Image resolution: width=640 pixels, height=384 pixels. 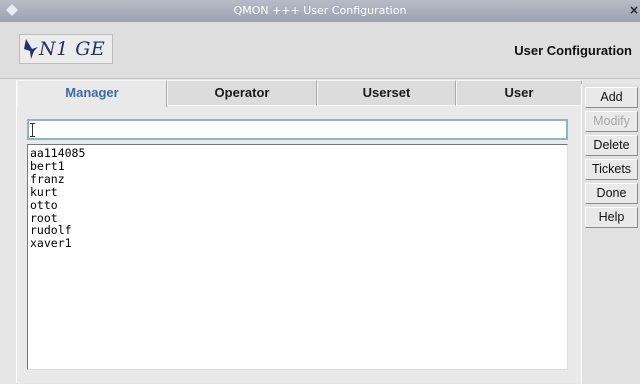 What do you see at coordinates (298, 153) in the screenshot?
I see `list-item: aa114085` at bounding box center [298, 153].